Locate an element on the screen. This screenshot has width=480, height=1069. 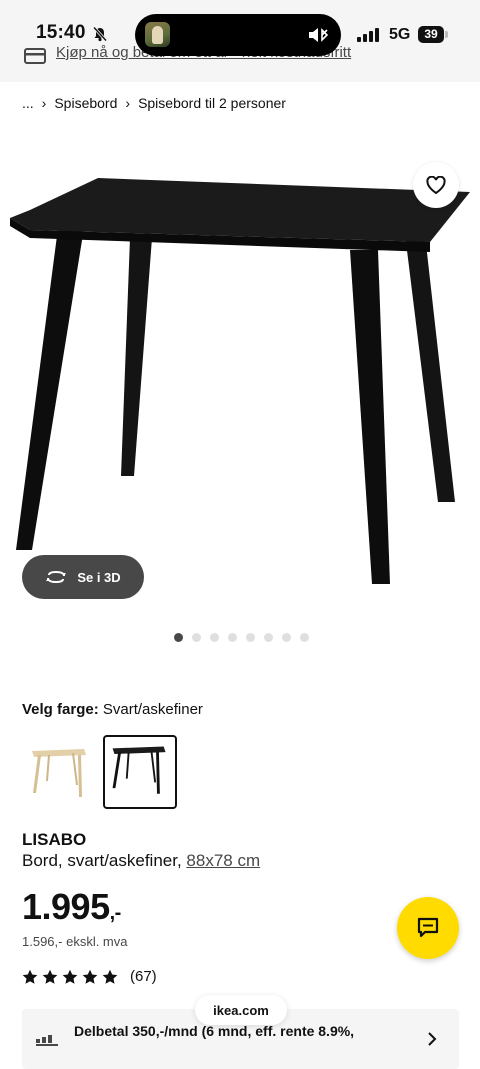
chevron-right-icon is located at coordinates (432, 1039).